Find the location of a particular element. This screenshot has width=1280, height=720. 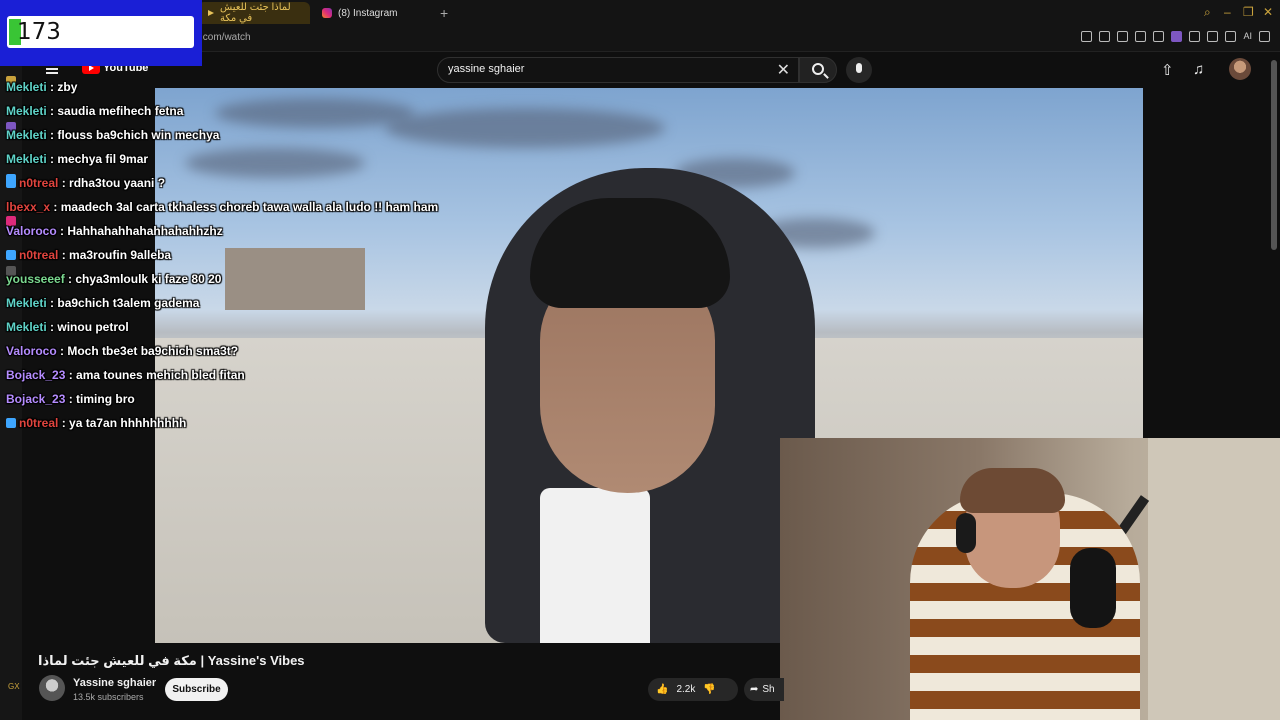

download-icon is located at coordinates (1231, 36).